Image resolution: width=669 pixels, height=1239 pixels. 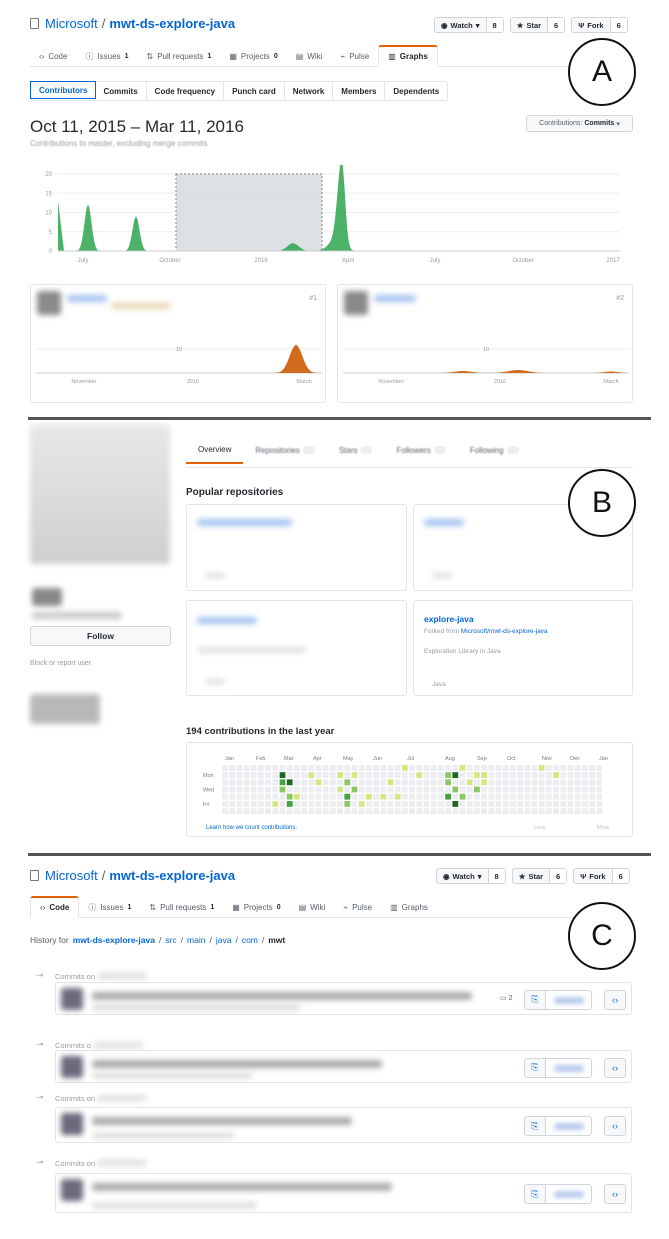 I want to click on commit-sha-button, so click(x=569, y=1126).